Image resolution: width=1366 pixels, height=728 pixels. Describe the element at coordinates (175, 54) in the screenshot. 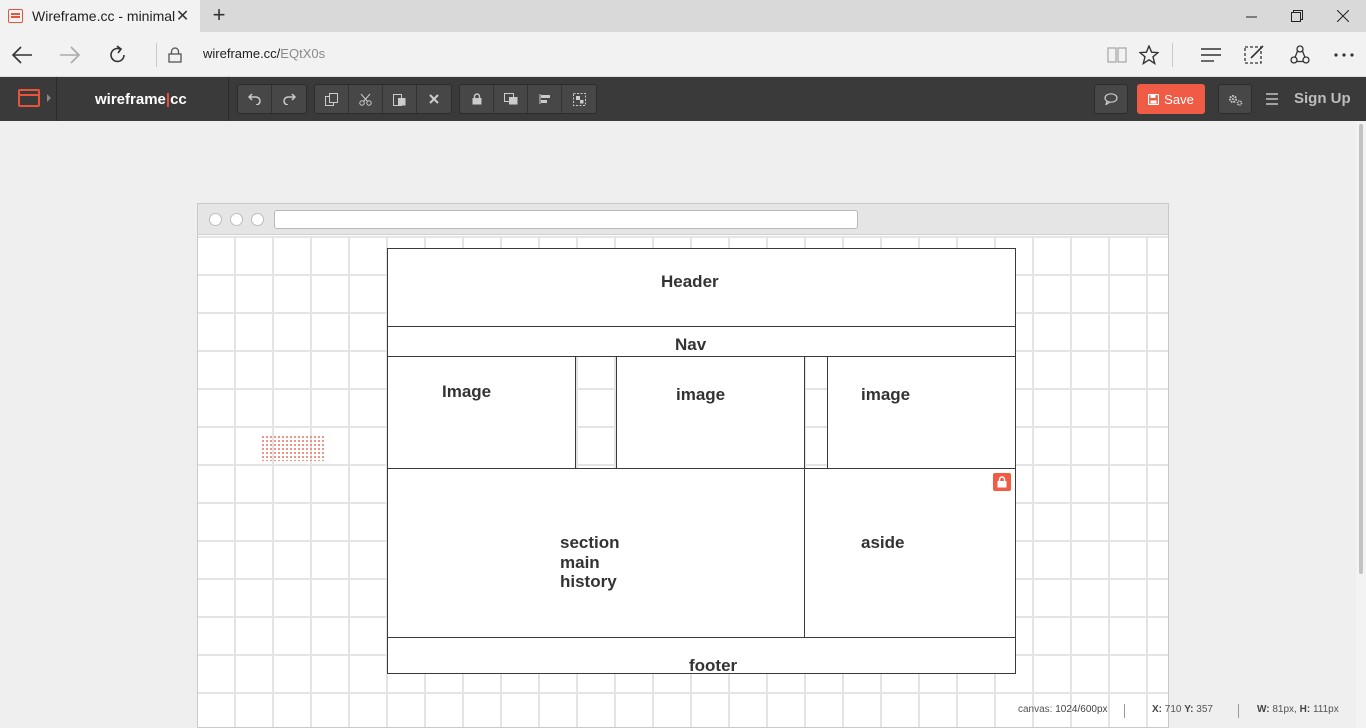

I see `lock-icon` at that location.